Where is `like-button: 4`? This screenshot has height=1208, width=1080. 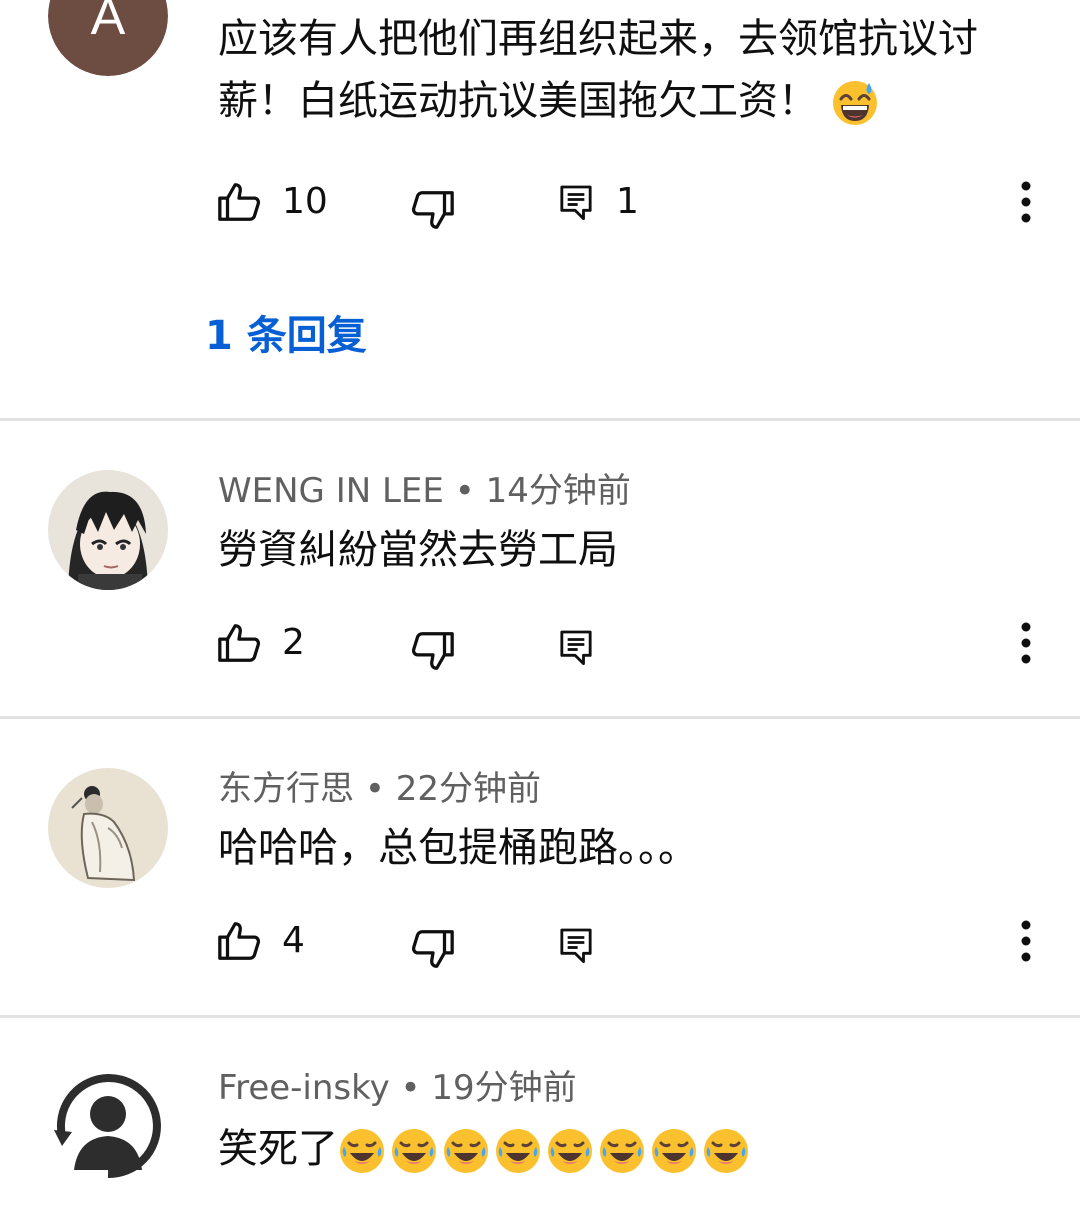
like-button: 4 is located at coordinates (260, 941).